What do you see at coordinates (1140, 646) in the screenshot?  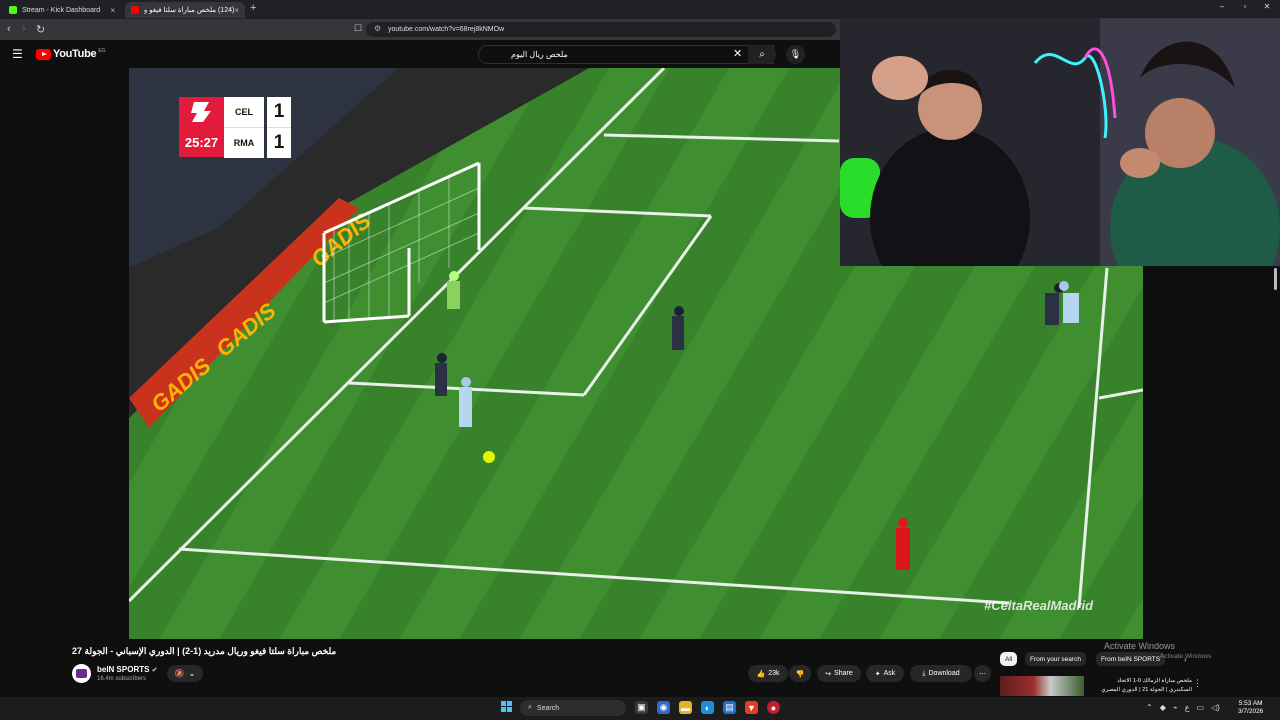 I see `activate-windows-title: Activate Windows` at bounding box center [1140, 646].